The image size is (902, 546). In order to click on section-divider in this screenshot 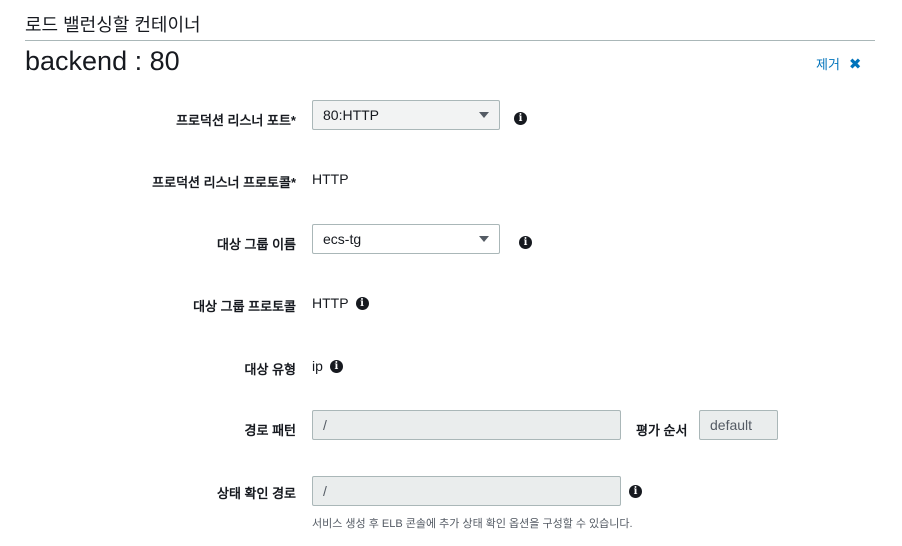, I will do `click(450, 40)`.